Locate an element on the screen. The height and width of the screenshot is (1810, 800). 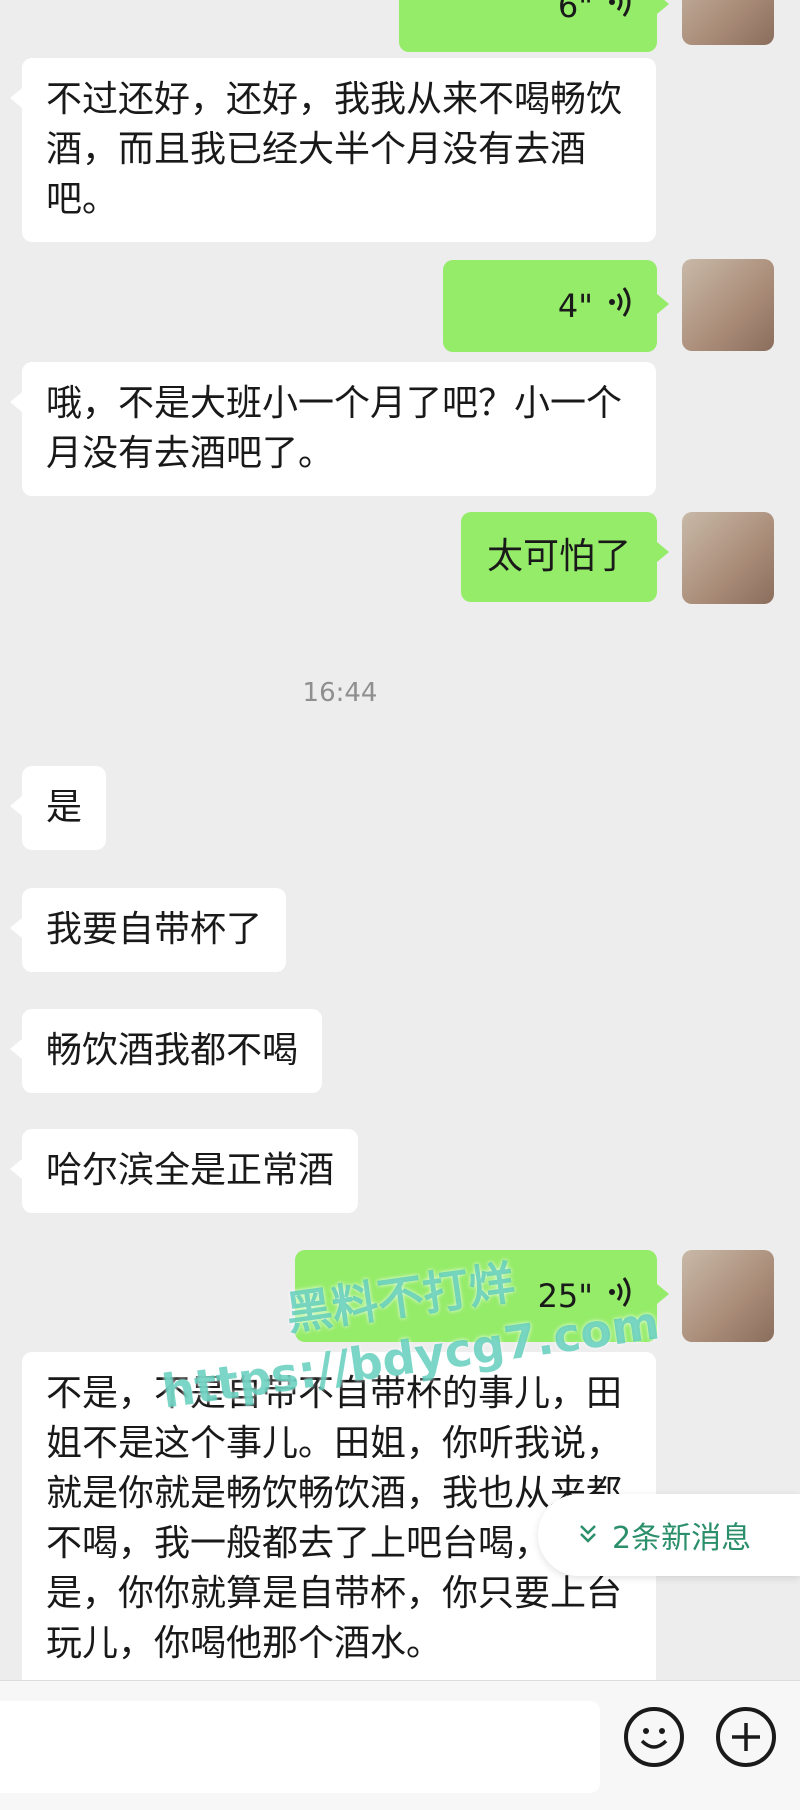
voice-duration: 6" is located at coordinates (575, 12).